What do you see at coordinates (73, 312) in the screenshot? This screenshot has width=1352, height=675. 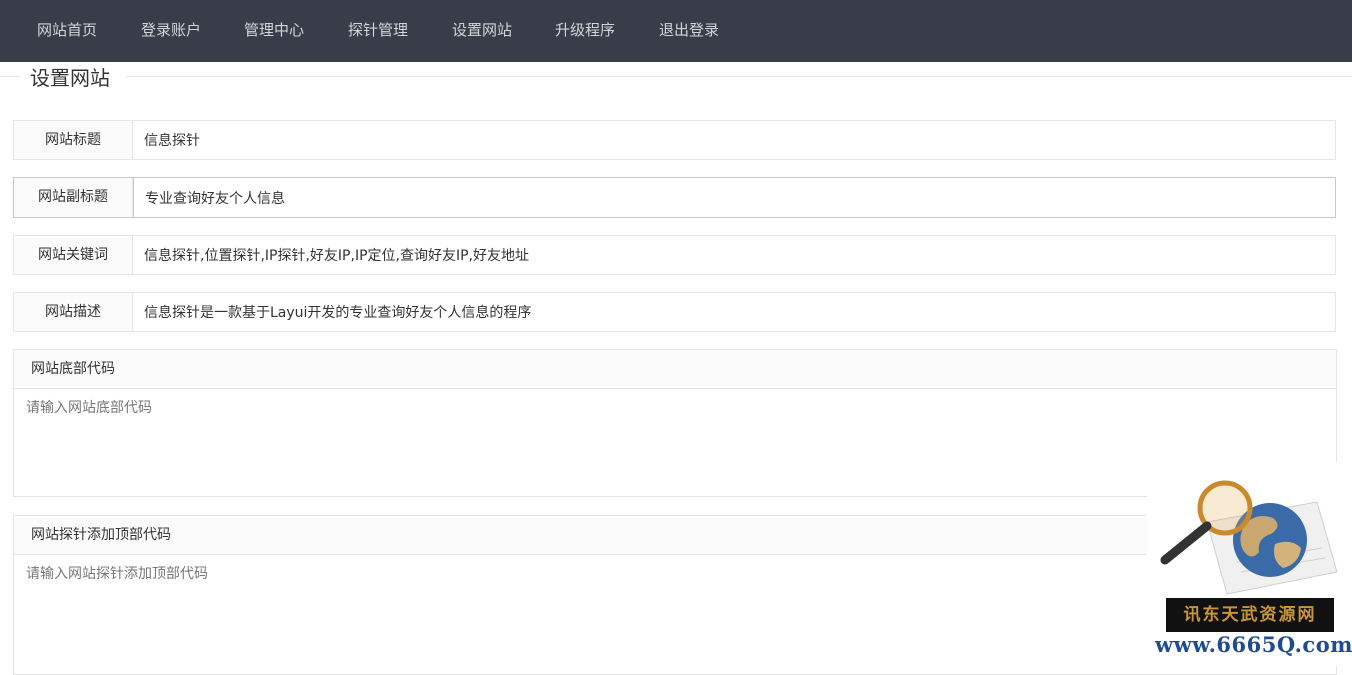 I see `site-description-label: 网站描述` at bounding box center [73, 312].